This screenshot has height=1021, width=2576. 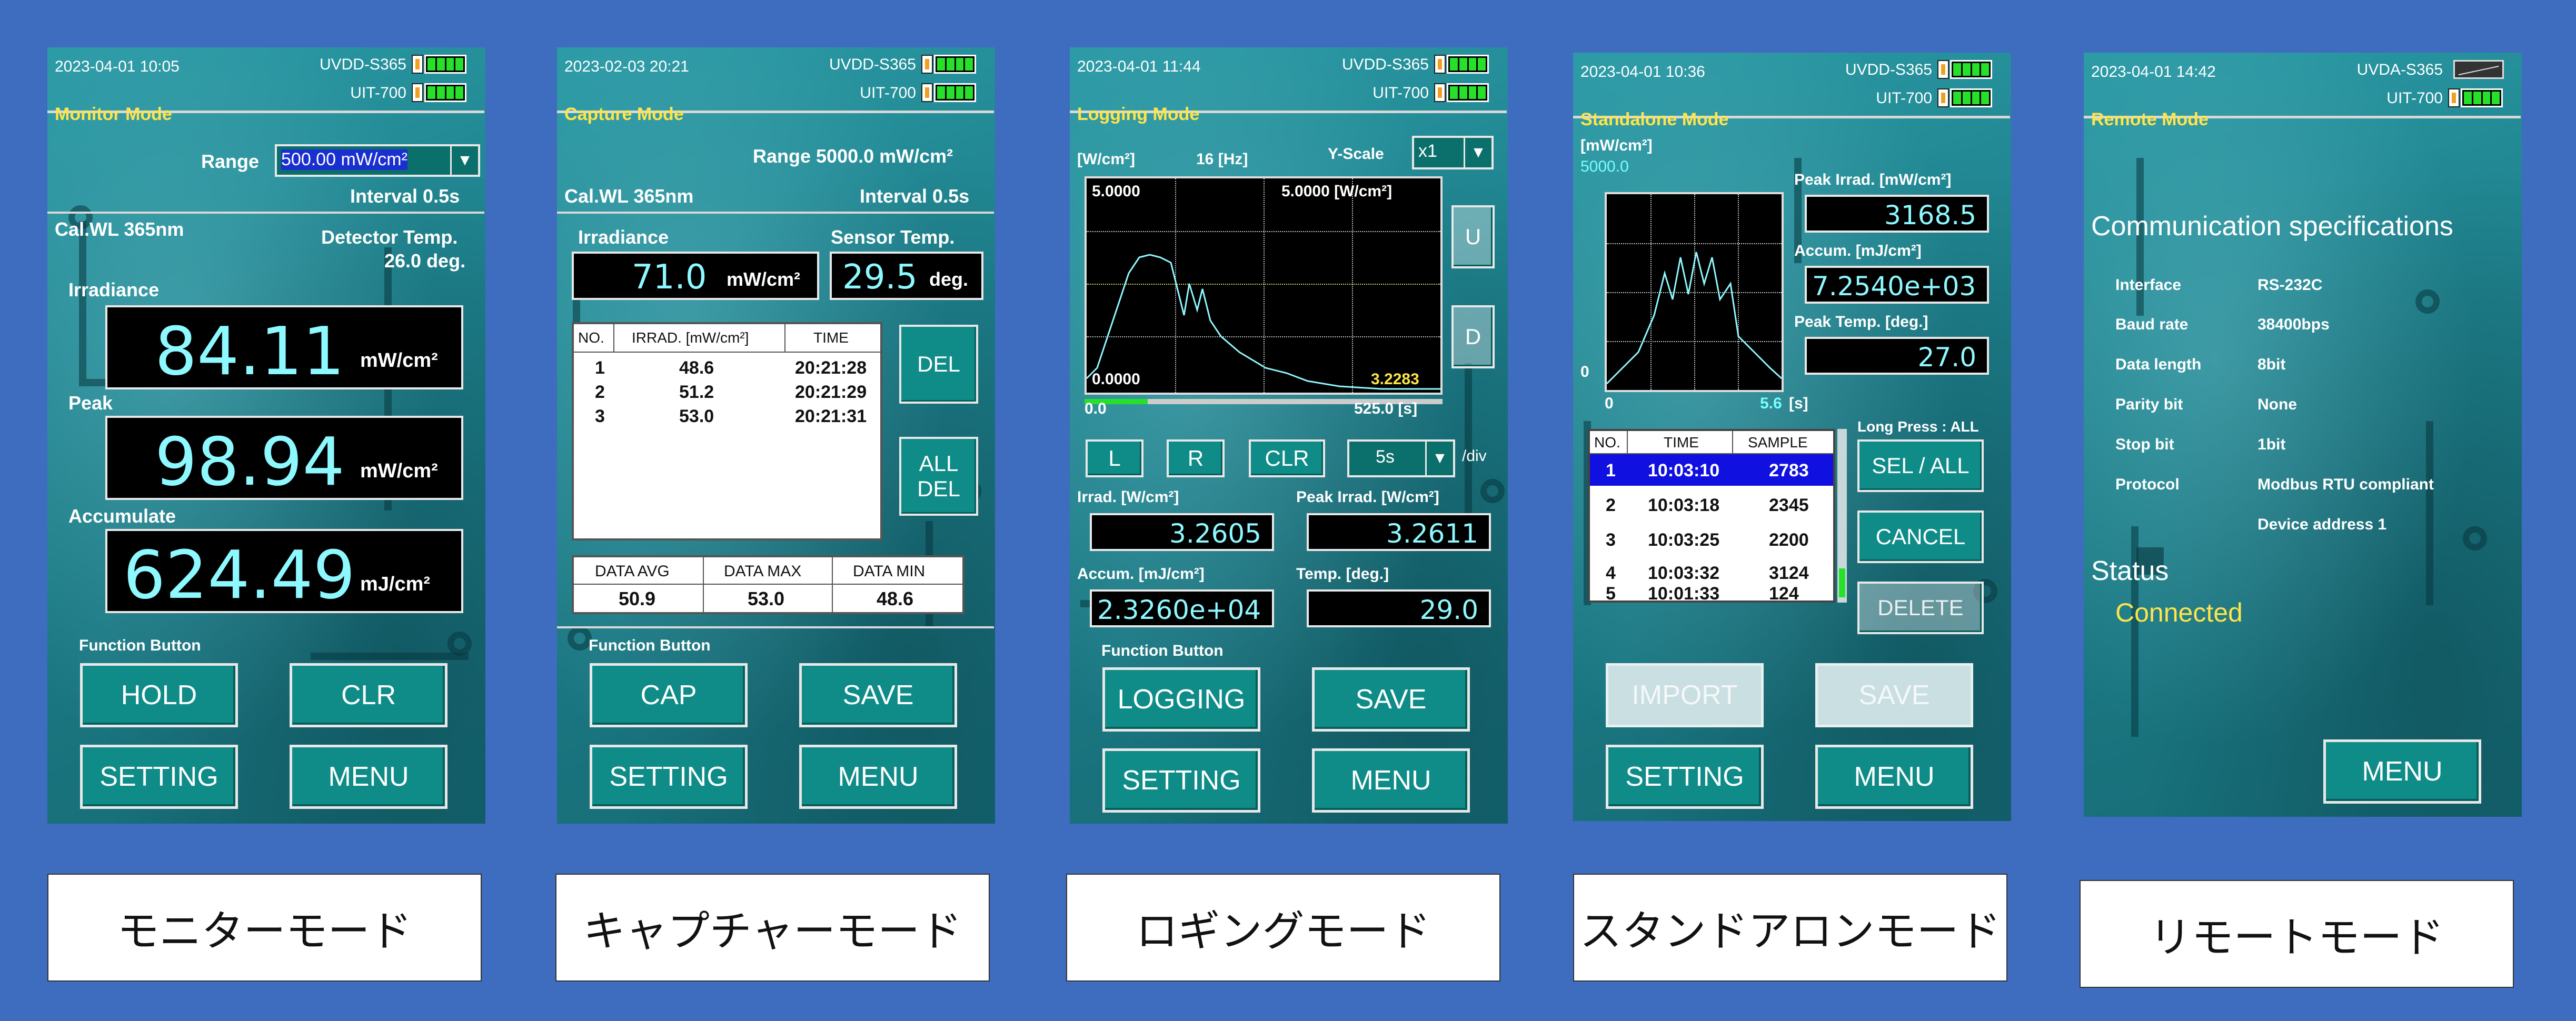 I want to click on select-all-button: SEL / ALL, so click(x=1921, y=465).